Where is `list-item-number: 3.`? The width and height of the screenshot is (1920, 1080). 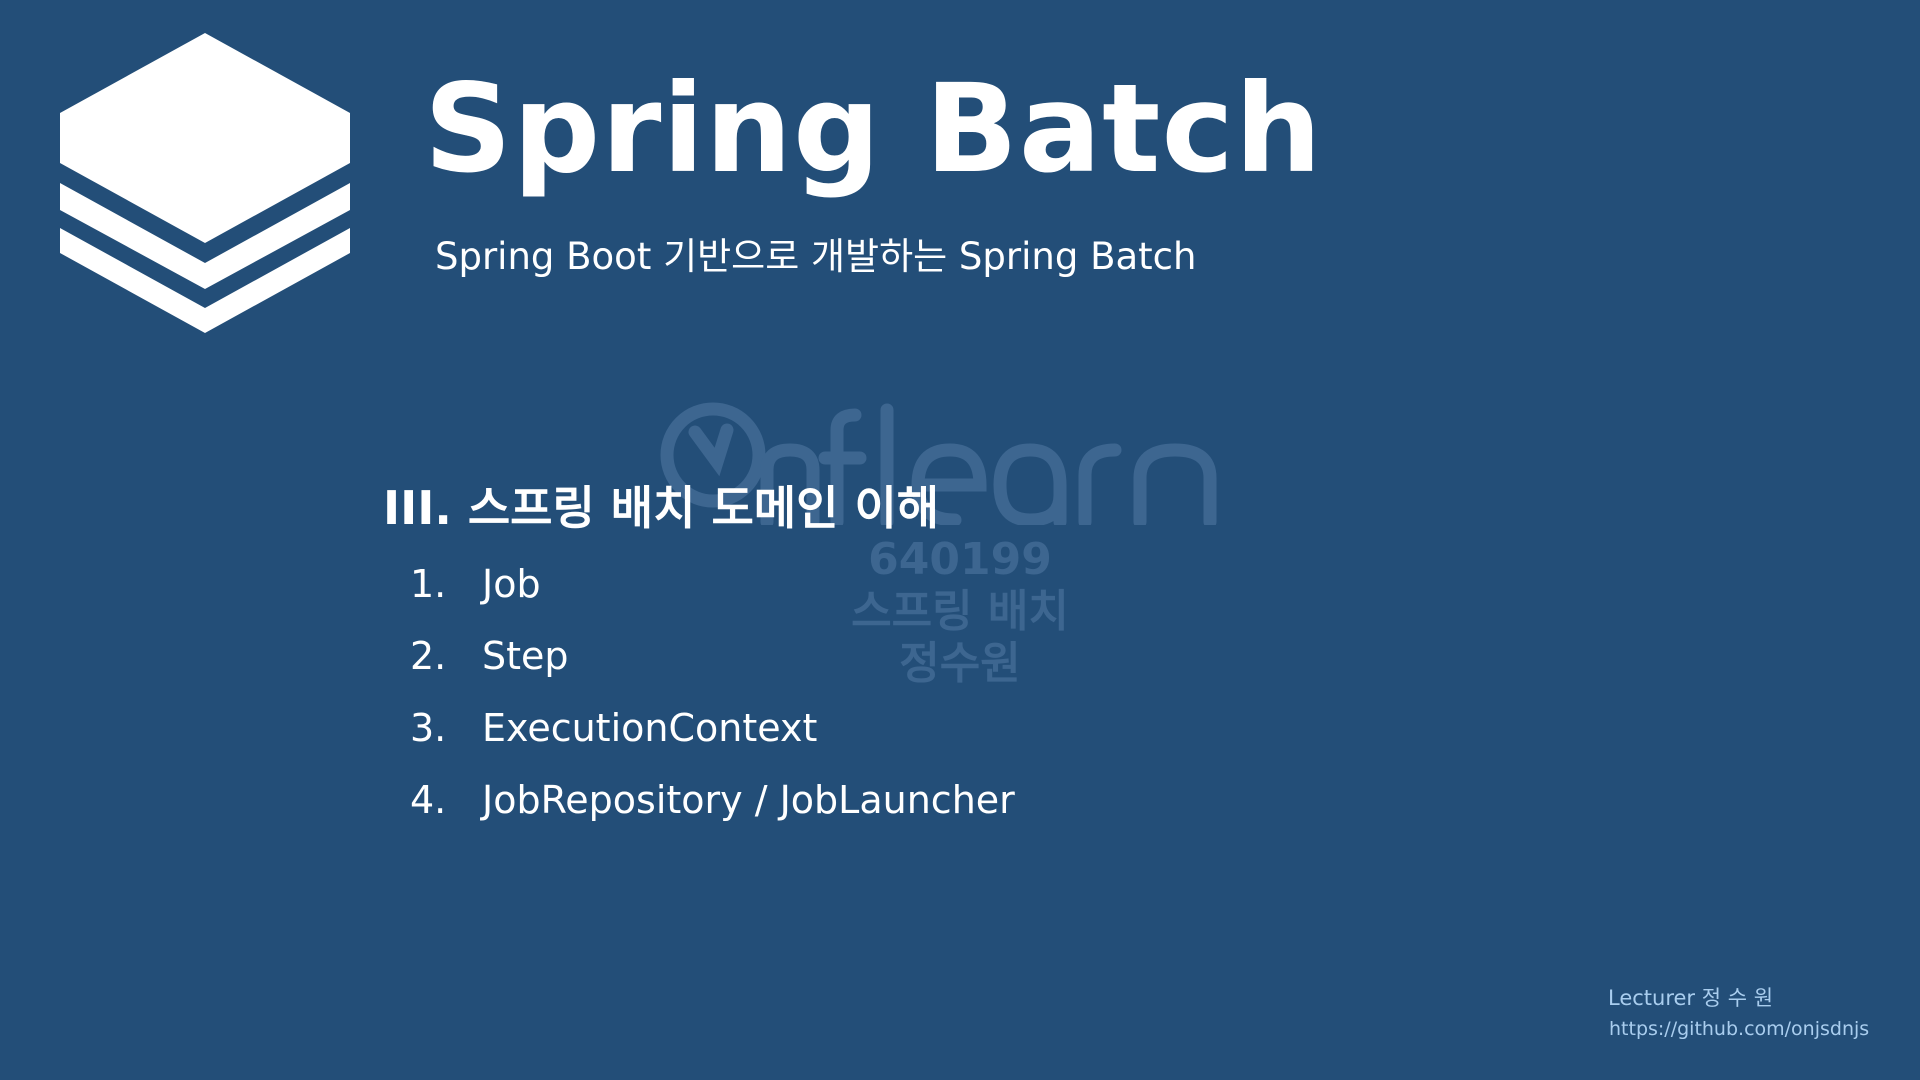 list-item-number: 3. is located at coordinates (428, 728).